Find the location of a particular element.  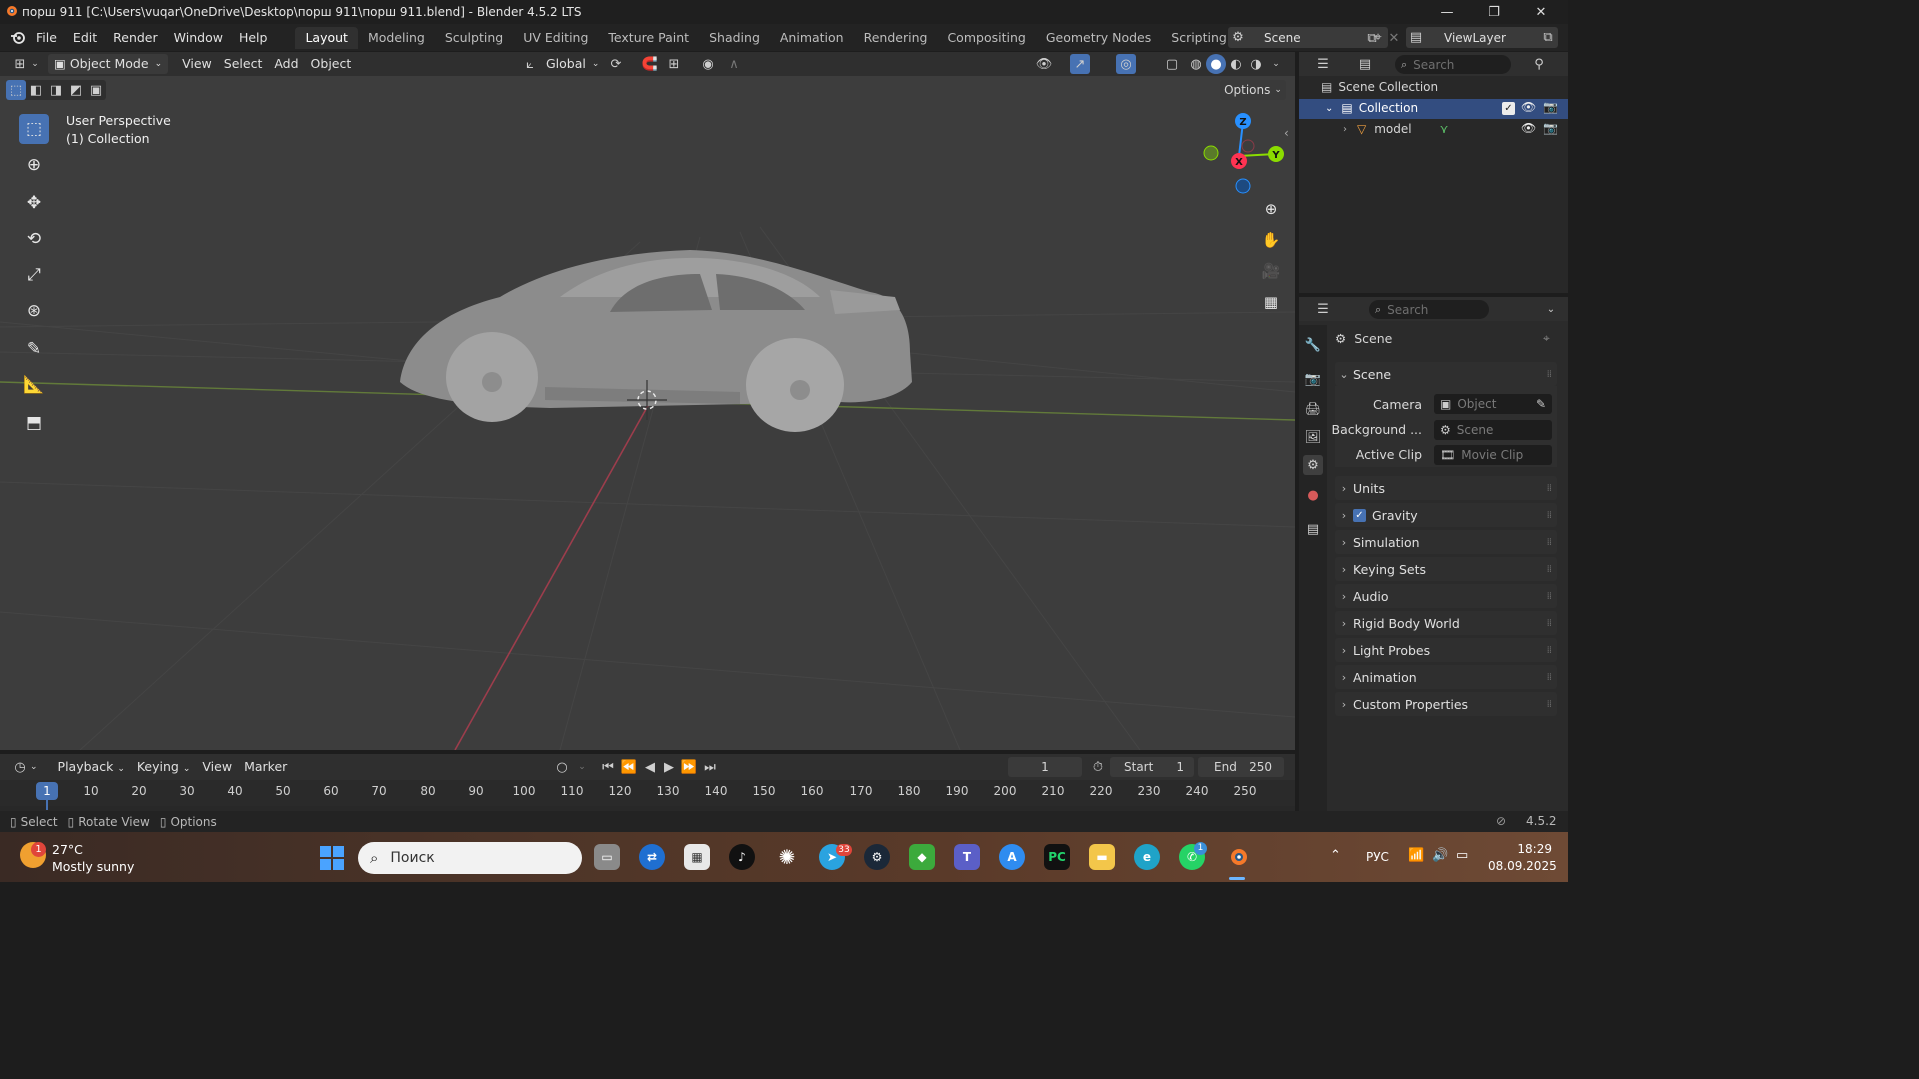

outliner-editor-icon: ☰ is located at coordinates (1323, 64).